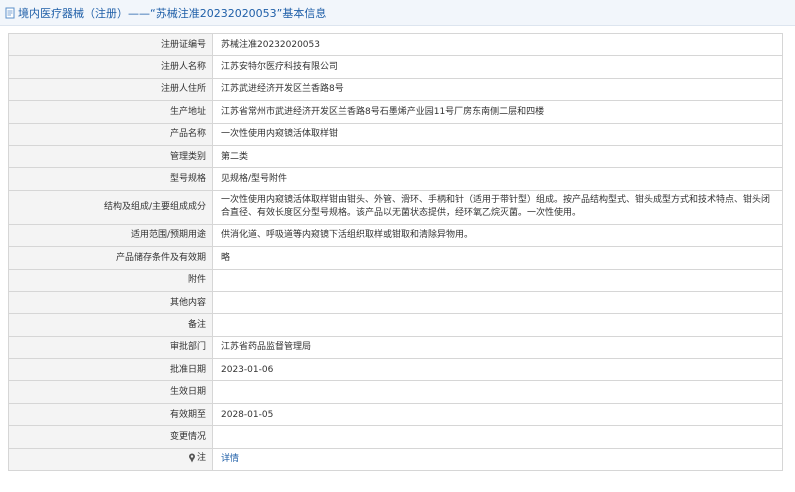 This screenshot has height=492, width=795. I want to click on table-row: 注册人名称 江苏安特尔医疗科技有限公司, so click(395, 67).